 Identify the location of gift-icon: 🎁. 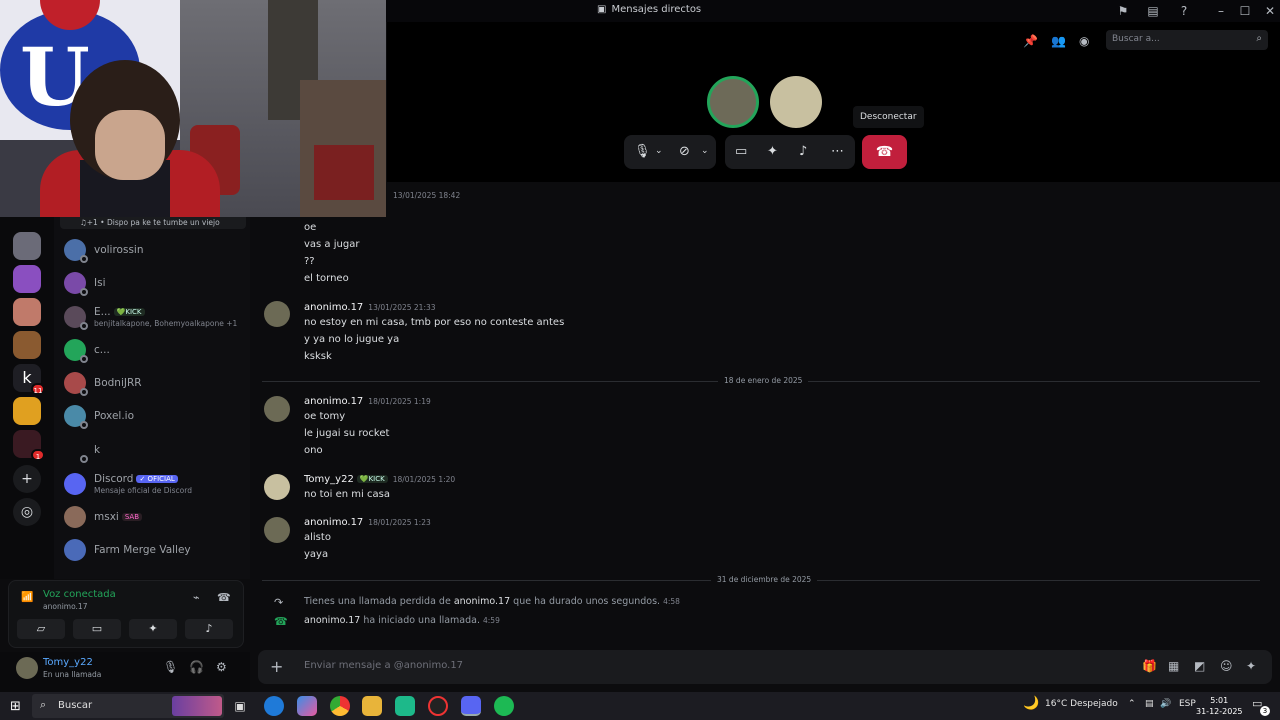
(1149, 666).